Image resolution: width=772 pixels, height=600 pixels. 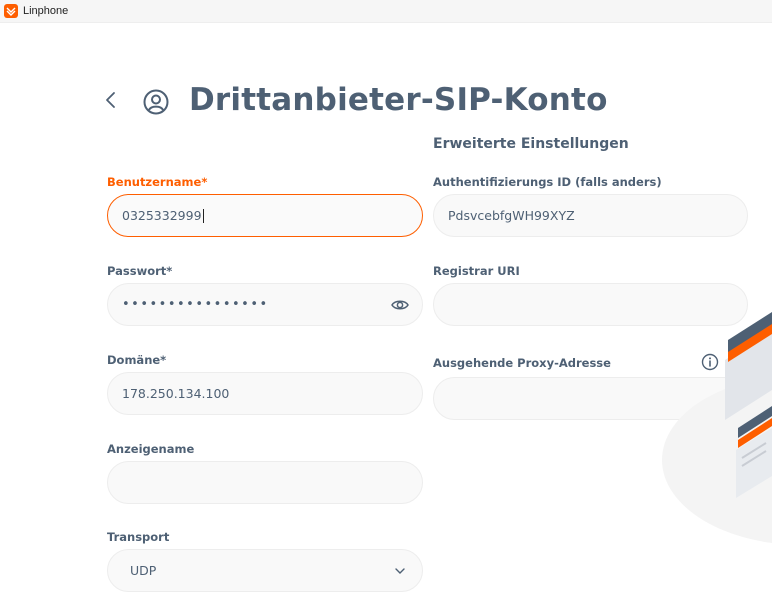 I want to click on chevron-left-icon, so click(x=110, y=100).